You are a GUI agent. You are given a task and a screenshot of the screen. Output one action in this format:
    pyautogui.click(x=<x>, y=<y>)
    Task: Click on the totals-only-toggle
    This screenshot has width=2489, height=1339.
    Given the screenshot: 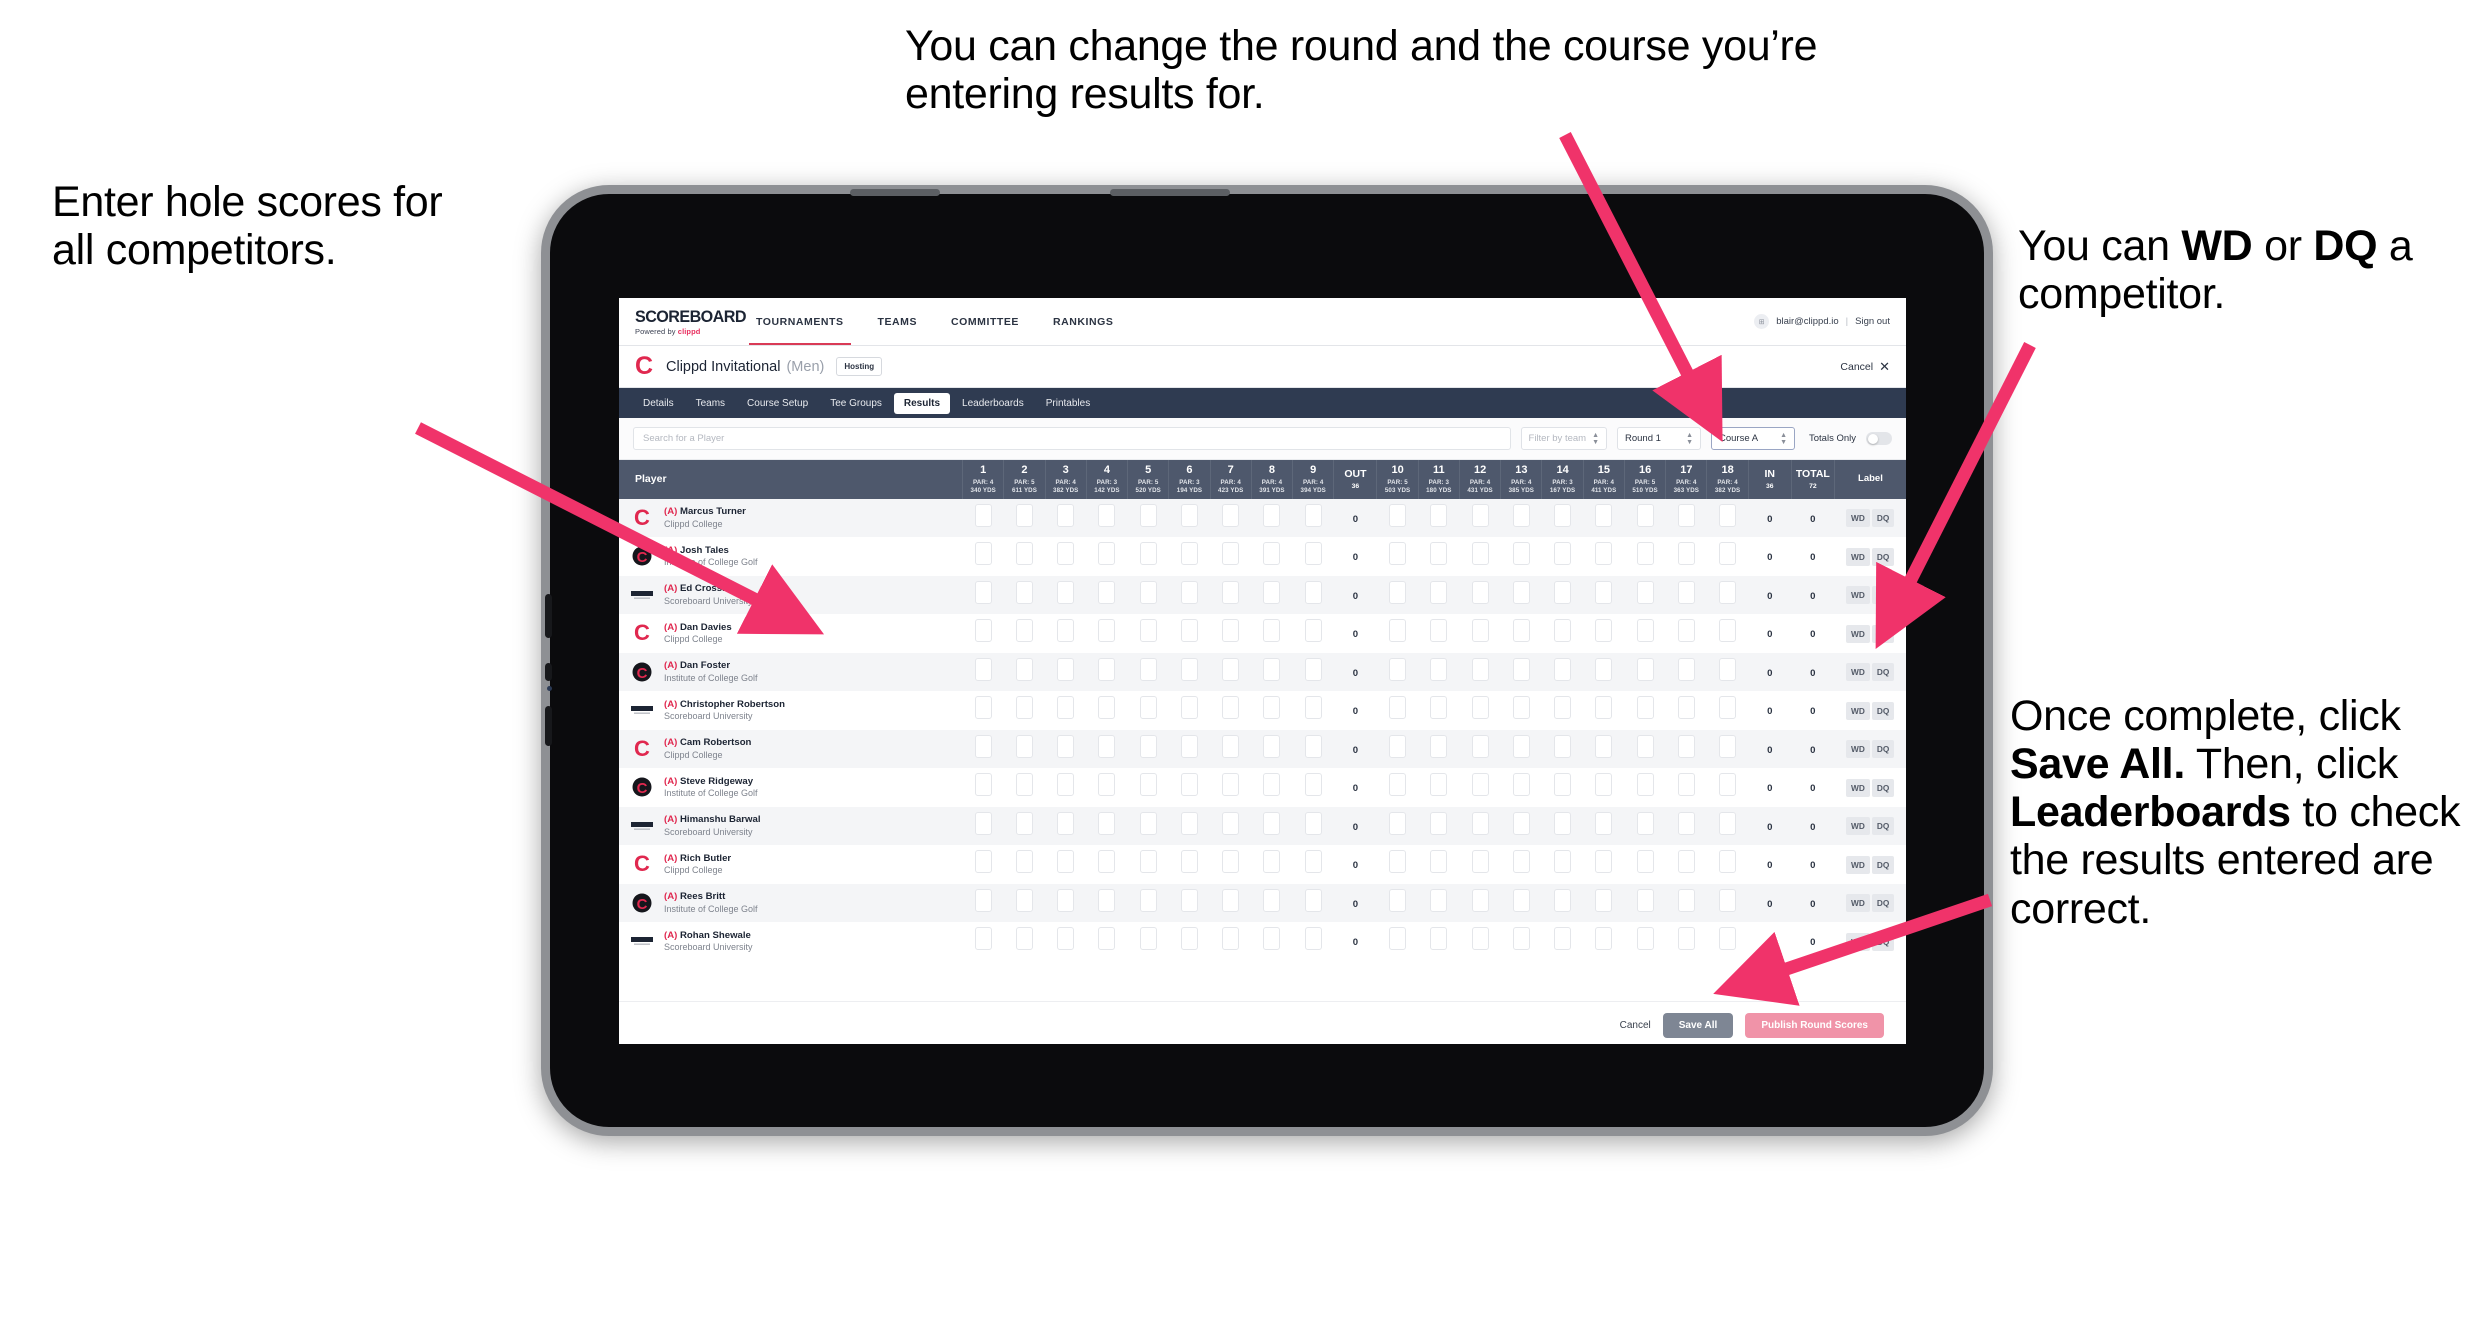 What is the action you would take?
    pyautogui.click(x=1879, y=438)
    